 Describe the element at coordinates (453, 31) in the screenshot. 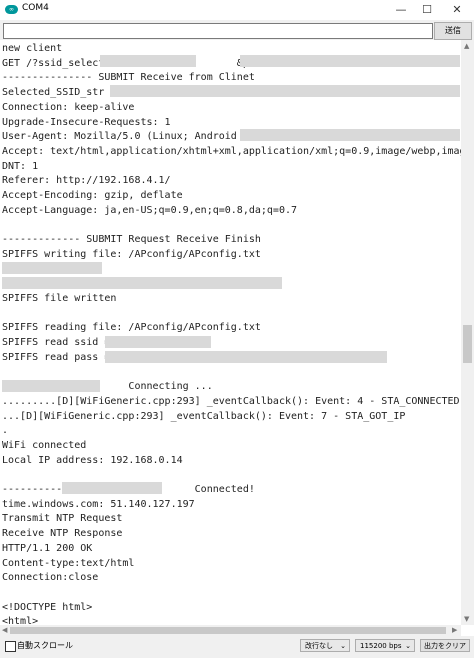

I see `send-button: 送信` at that location.